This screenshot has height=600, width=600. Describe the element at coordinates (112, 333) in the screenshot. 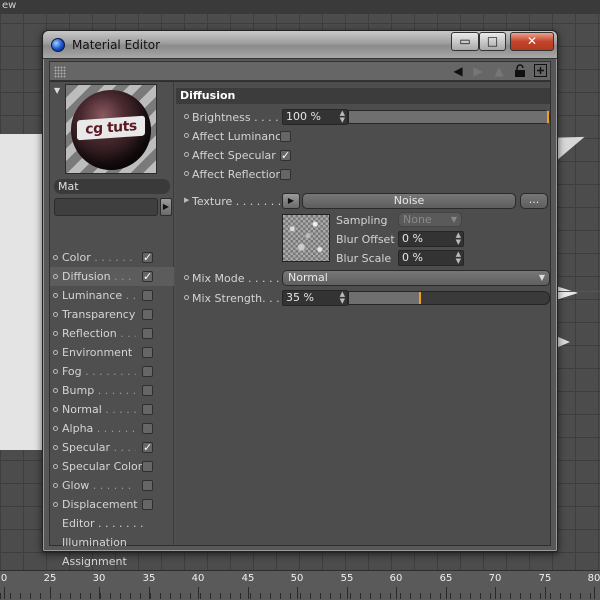

I see `channel-reflection: Reflection . . . .Reflection` at that location.